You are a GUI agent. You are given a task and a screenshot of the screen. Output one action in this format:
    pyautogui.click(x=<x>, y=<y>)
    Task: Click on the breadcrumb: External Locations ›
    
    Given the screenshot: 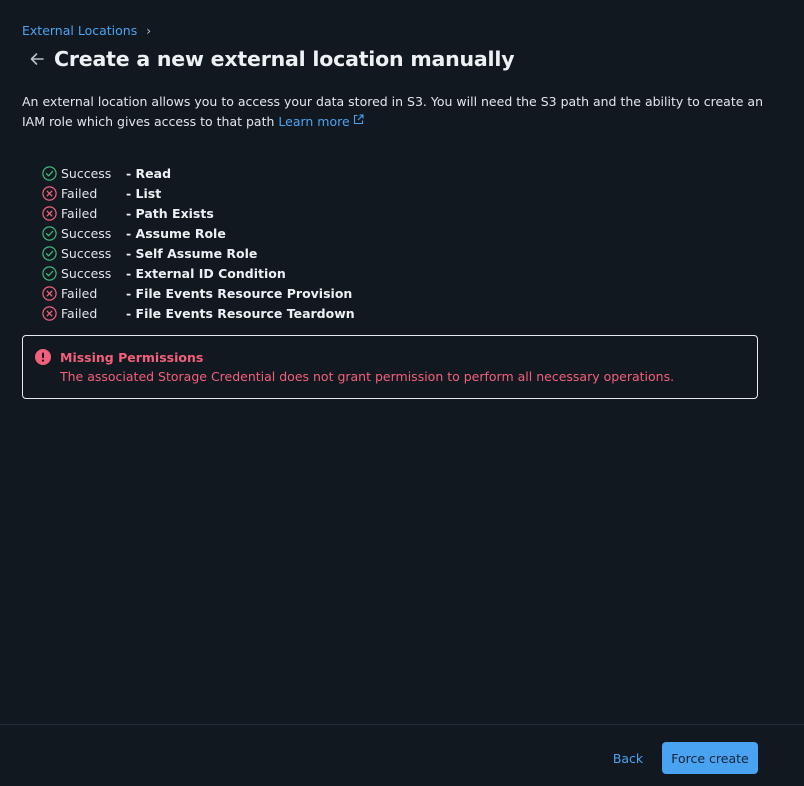 What is the action you would take?
    pyautogui.click(x=86, y=30)
    